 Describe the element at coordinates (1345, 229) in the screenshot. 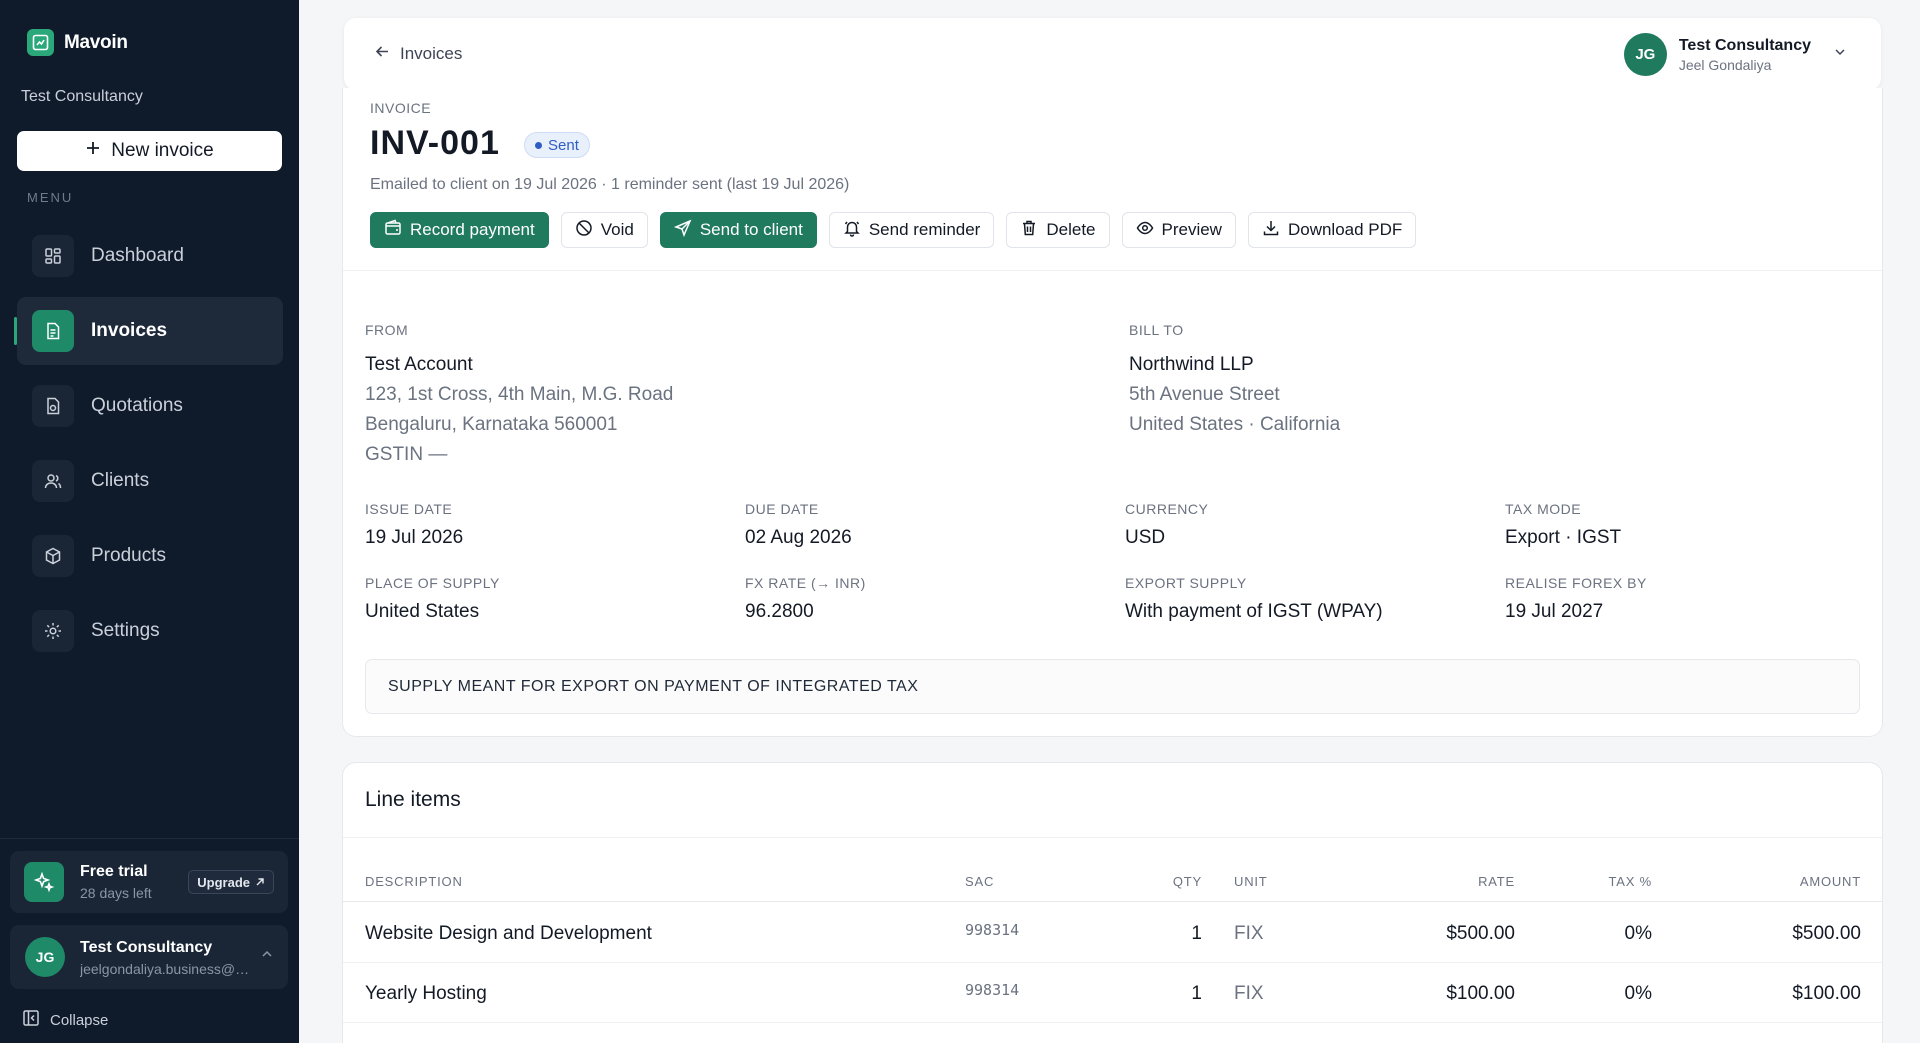

I see `download-pdf-label: Download PDF` at that location.